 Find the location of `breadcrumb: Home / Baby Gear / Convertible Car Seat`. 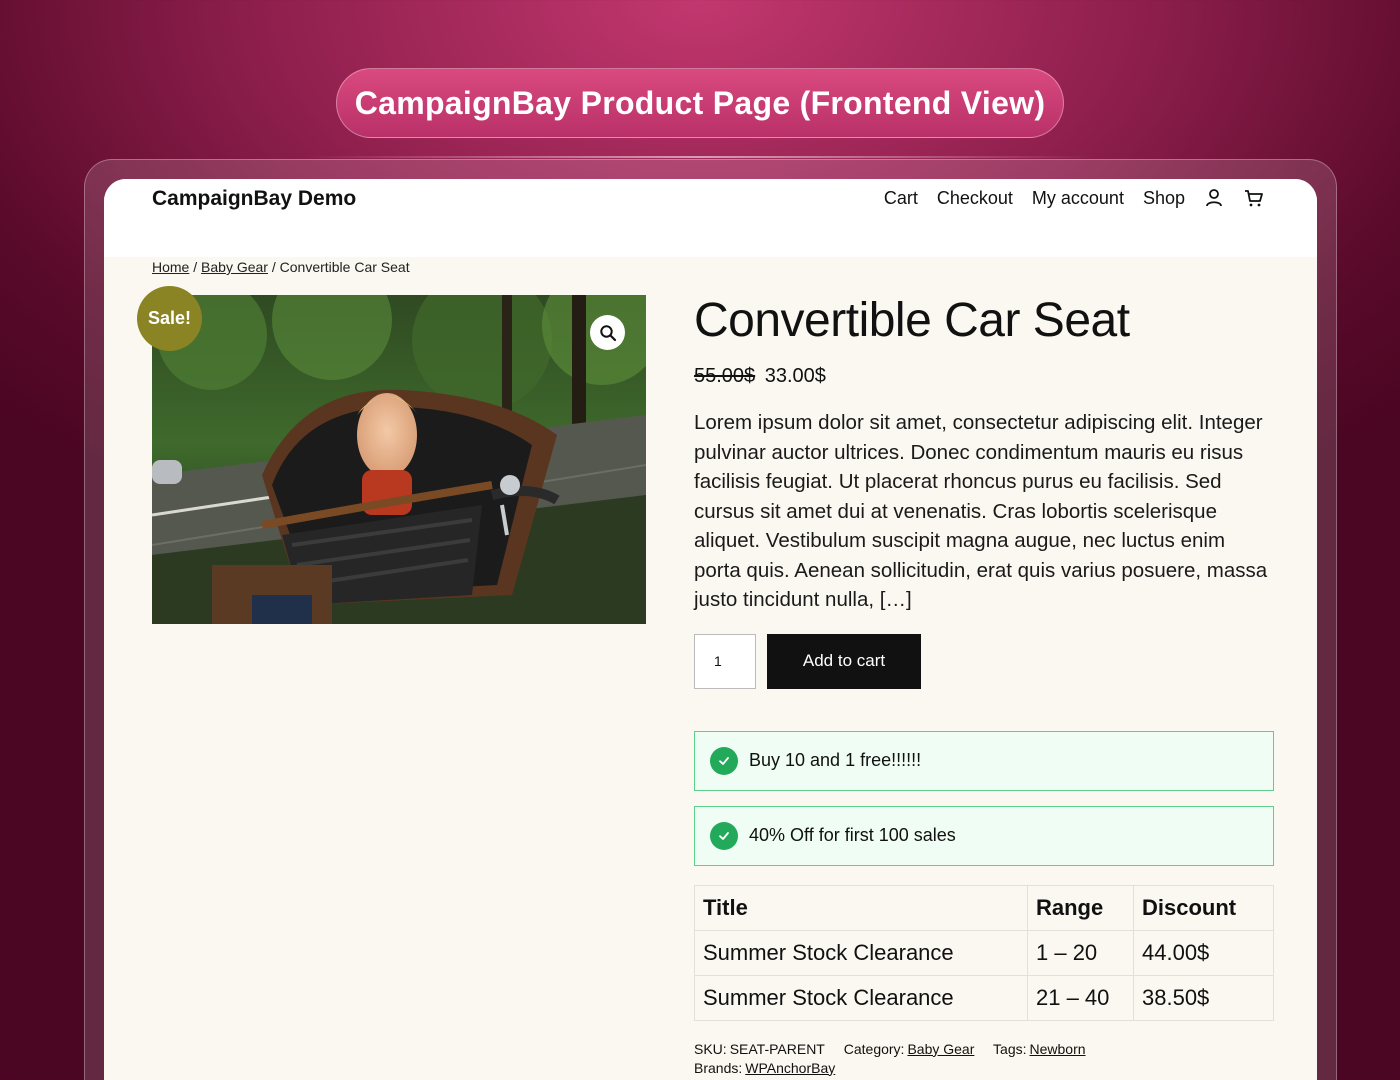

breadcrumb: Home / Baby Gear / Convertible Car Seat is located at coordinates (281, 267).